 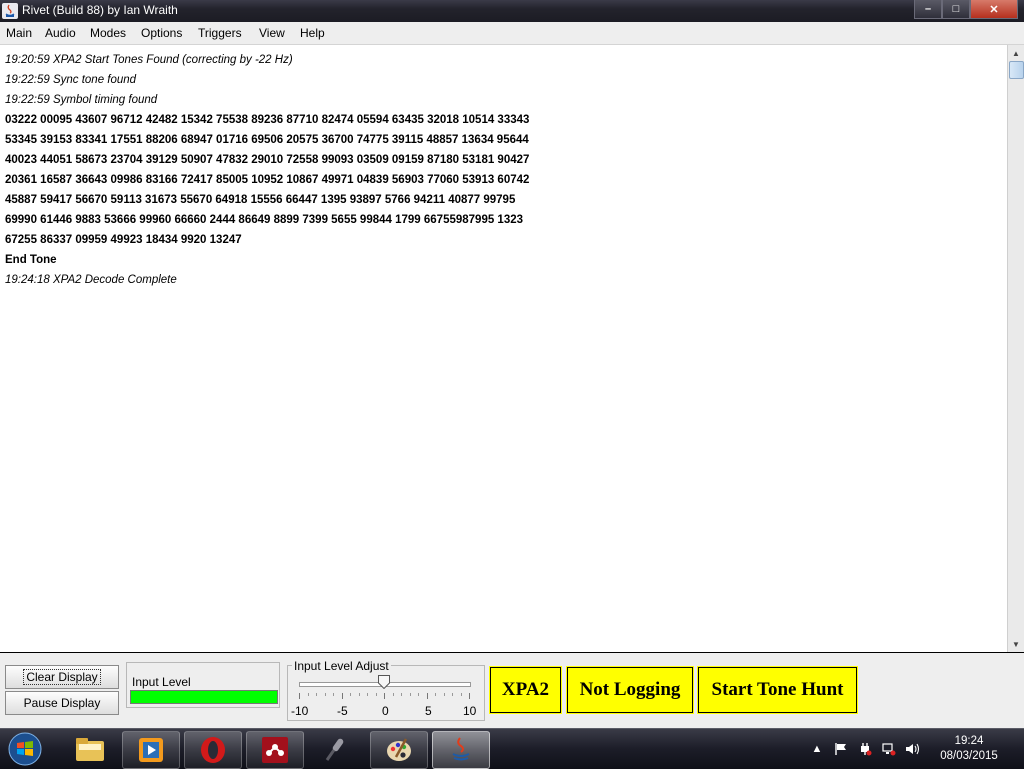 What do you see at coordinates (10, 11) in the screenshot?
I see `java-app-icon` at bounding box center [10, 11].